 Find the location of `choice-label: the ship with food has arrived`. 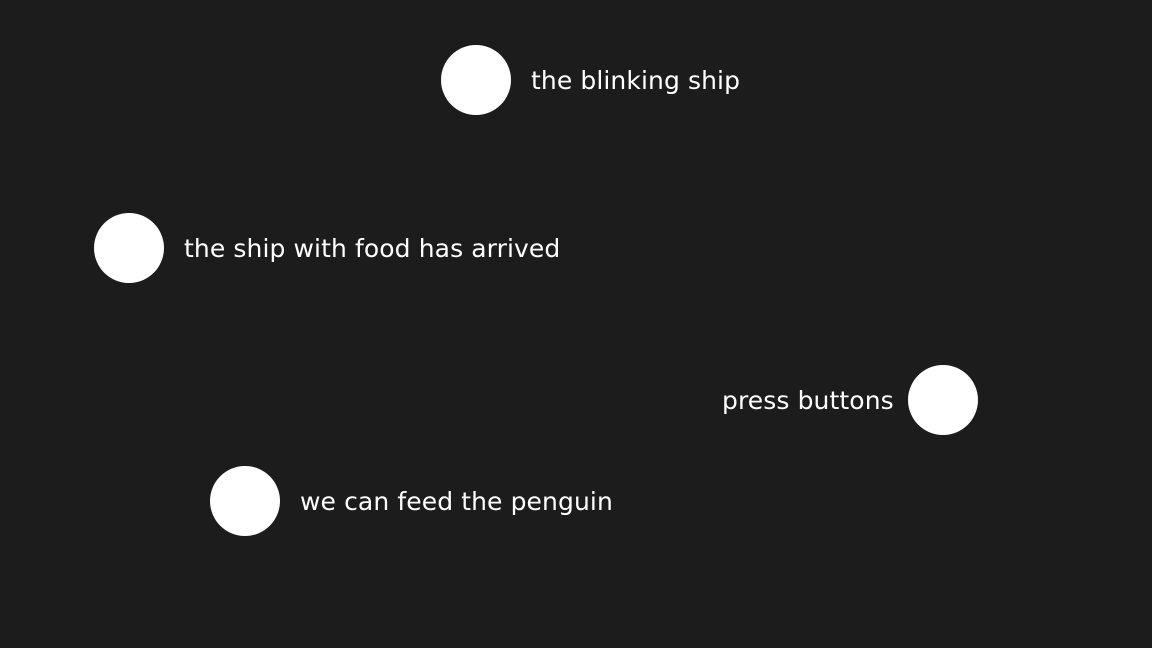

choice-label: the ship with food has arrived is located at coordinates (372, 248).